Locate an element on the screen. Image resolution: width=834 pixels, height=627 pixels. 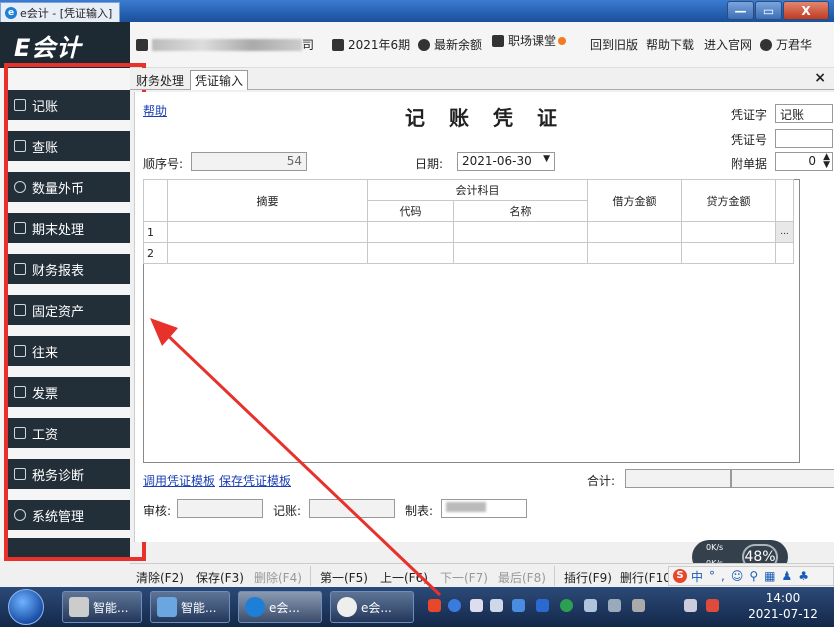
attach-stepper: 0 ▲ ▼ is located at coordinates (804, 161).